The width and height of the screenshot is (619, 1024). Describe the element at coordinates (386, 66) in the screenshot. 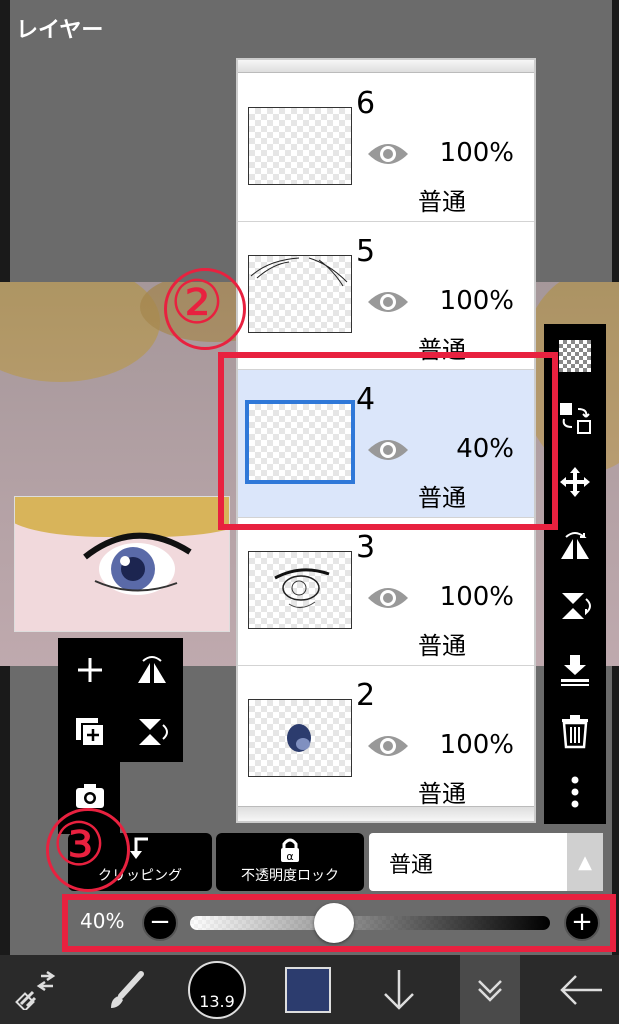

I see `list-top-edge` at that location.